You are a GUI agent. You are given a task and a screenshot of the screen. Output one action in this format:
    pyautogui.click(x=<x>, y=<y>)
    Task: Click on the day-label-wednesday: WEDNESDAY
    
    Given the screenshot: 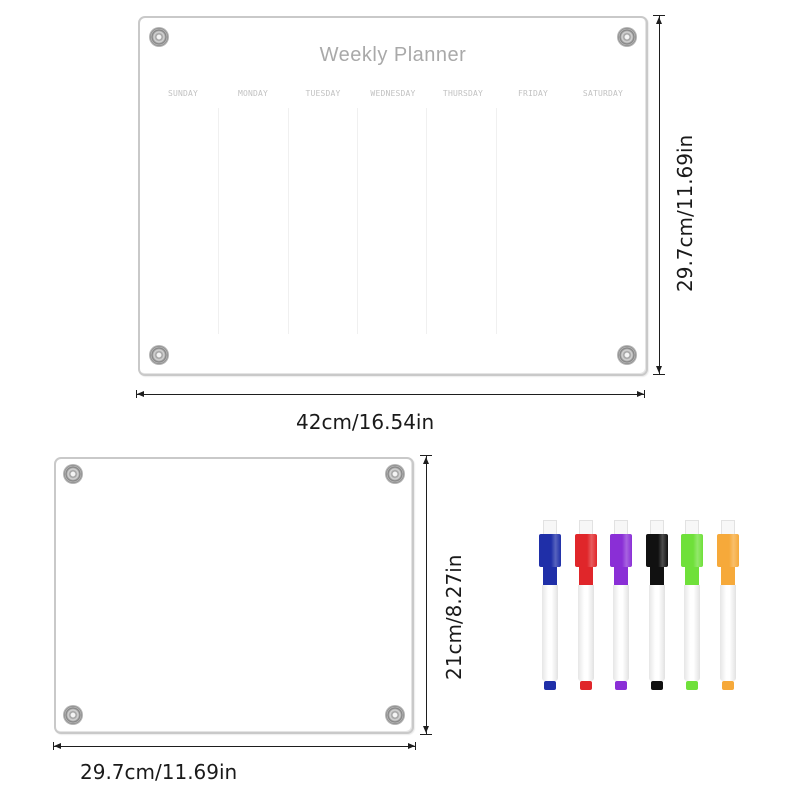 What is the action you would take?
    pyautogui.click(x=393, y=93)
    